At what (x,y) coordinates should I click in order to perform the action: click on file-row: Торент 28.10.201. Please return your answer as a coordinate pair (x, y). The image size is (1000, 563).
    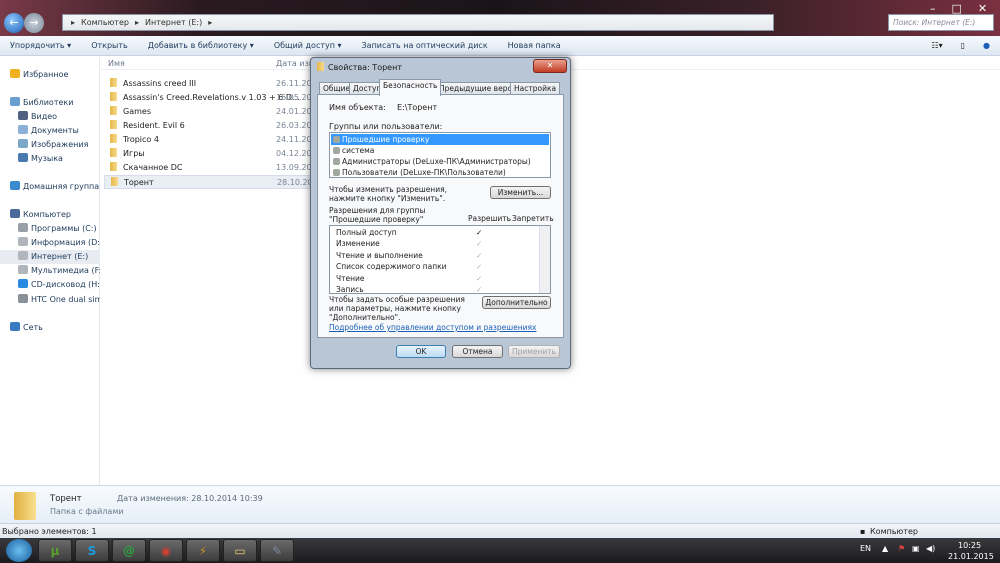
    Looking at the image, I should click on (211, 182).